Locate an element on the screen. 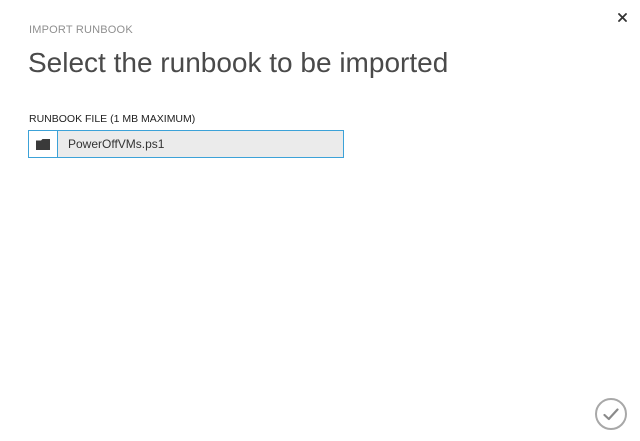 The width and height of the screenshot is (640, 441). close-icon is located at coordinates (622, 17).